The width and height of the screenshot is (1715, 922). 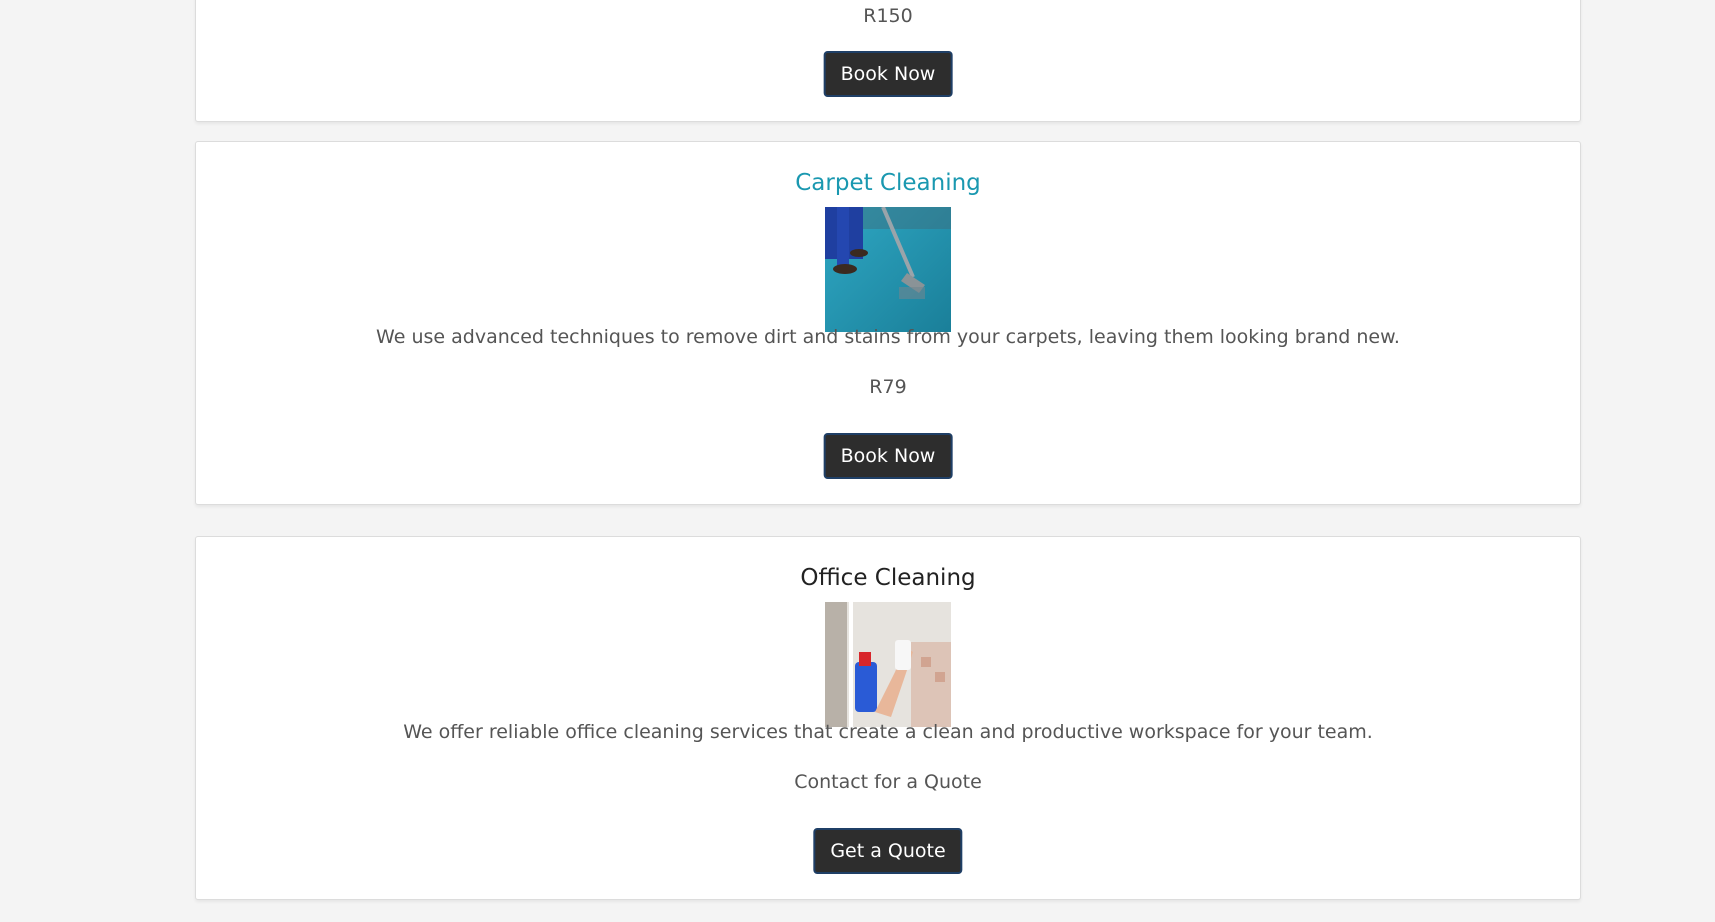 What do you see at coordinates (888, 578) in the screenshot?
I see `service-title: Office Cleaning` at bounding box center [888, 578].